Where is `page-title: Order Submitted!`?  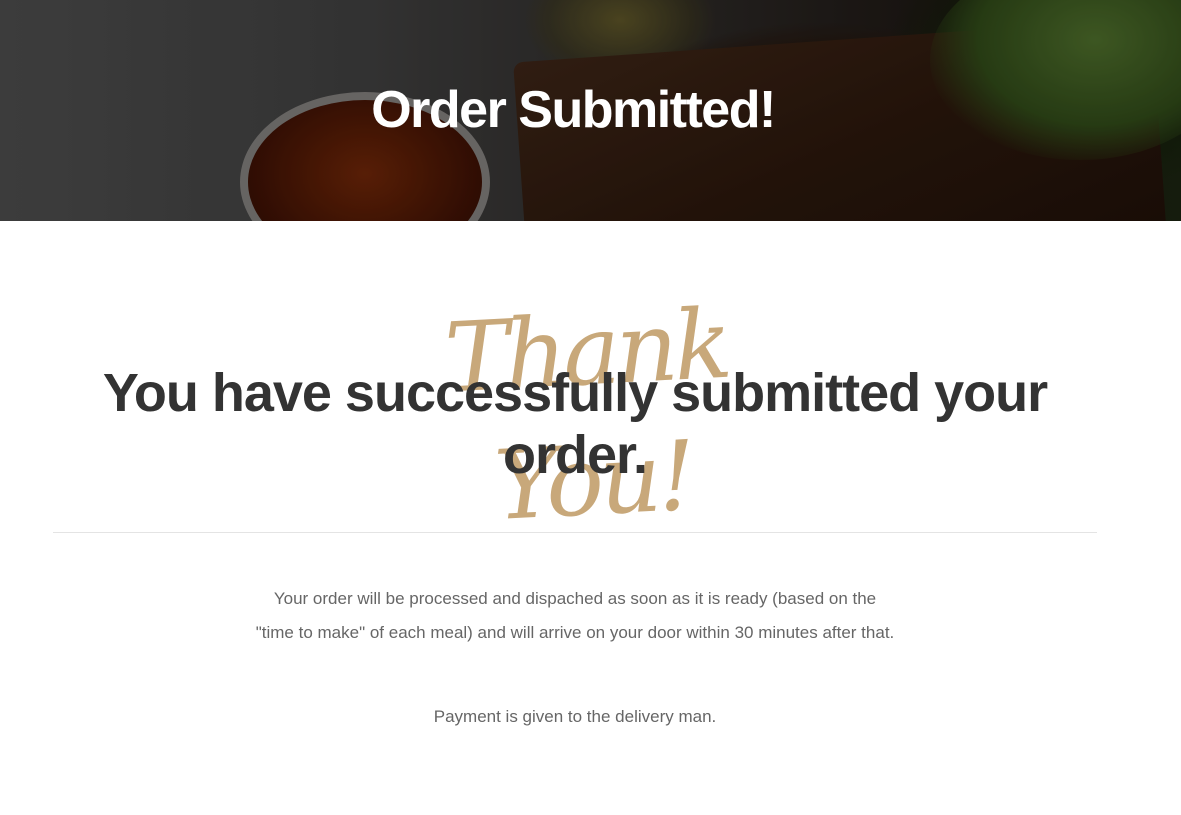
page-title: Order Submitted! is located at coordinates (573, 110).